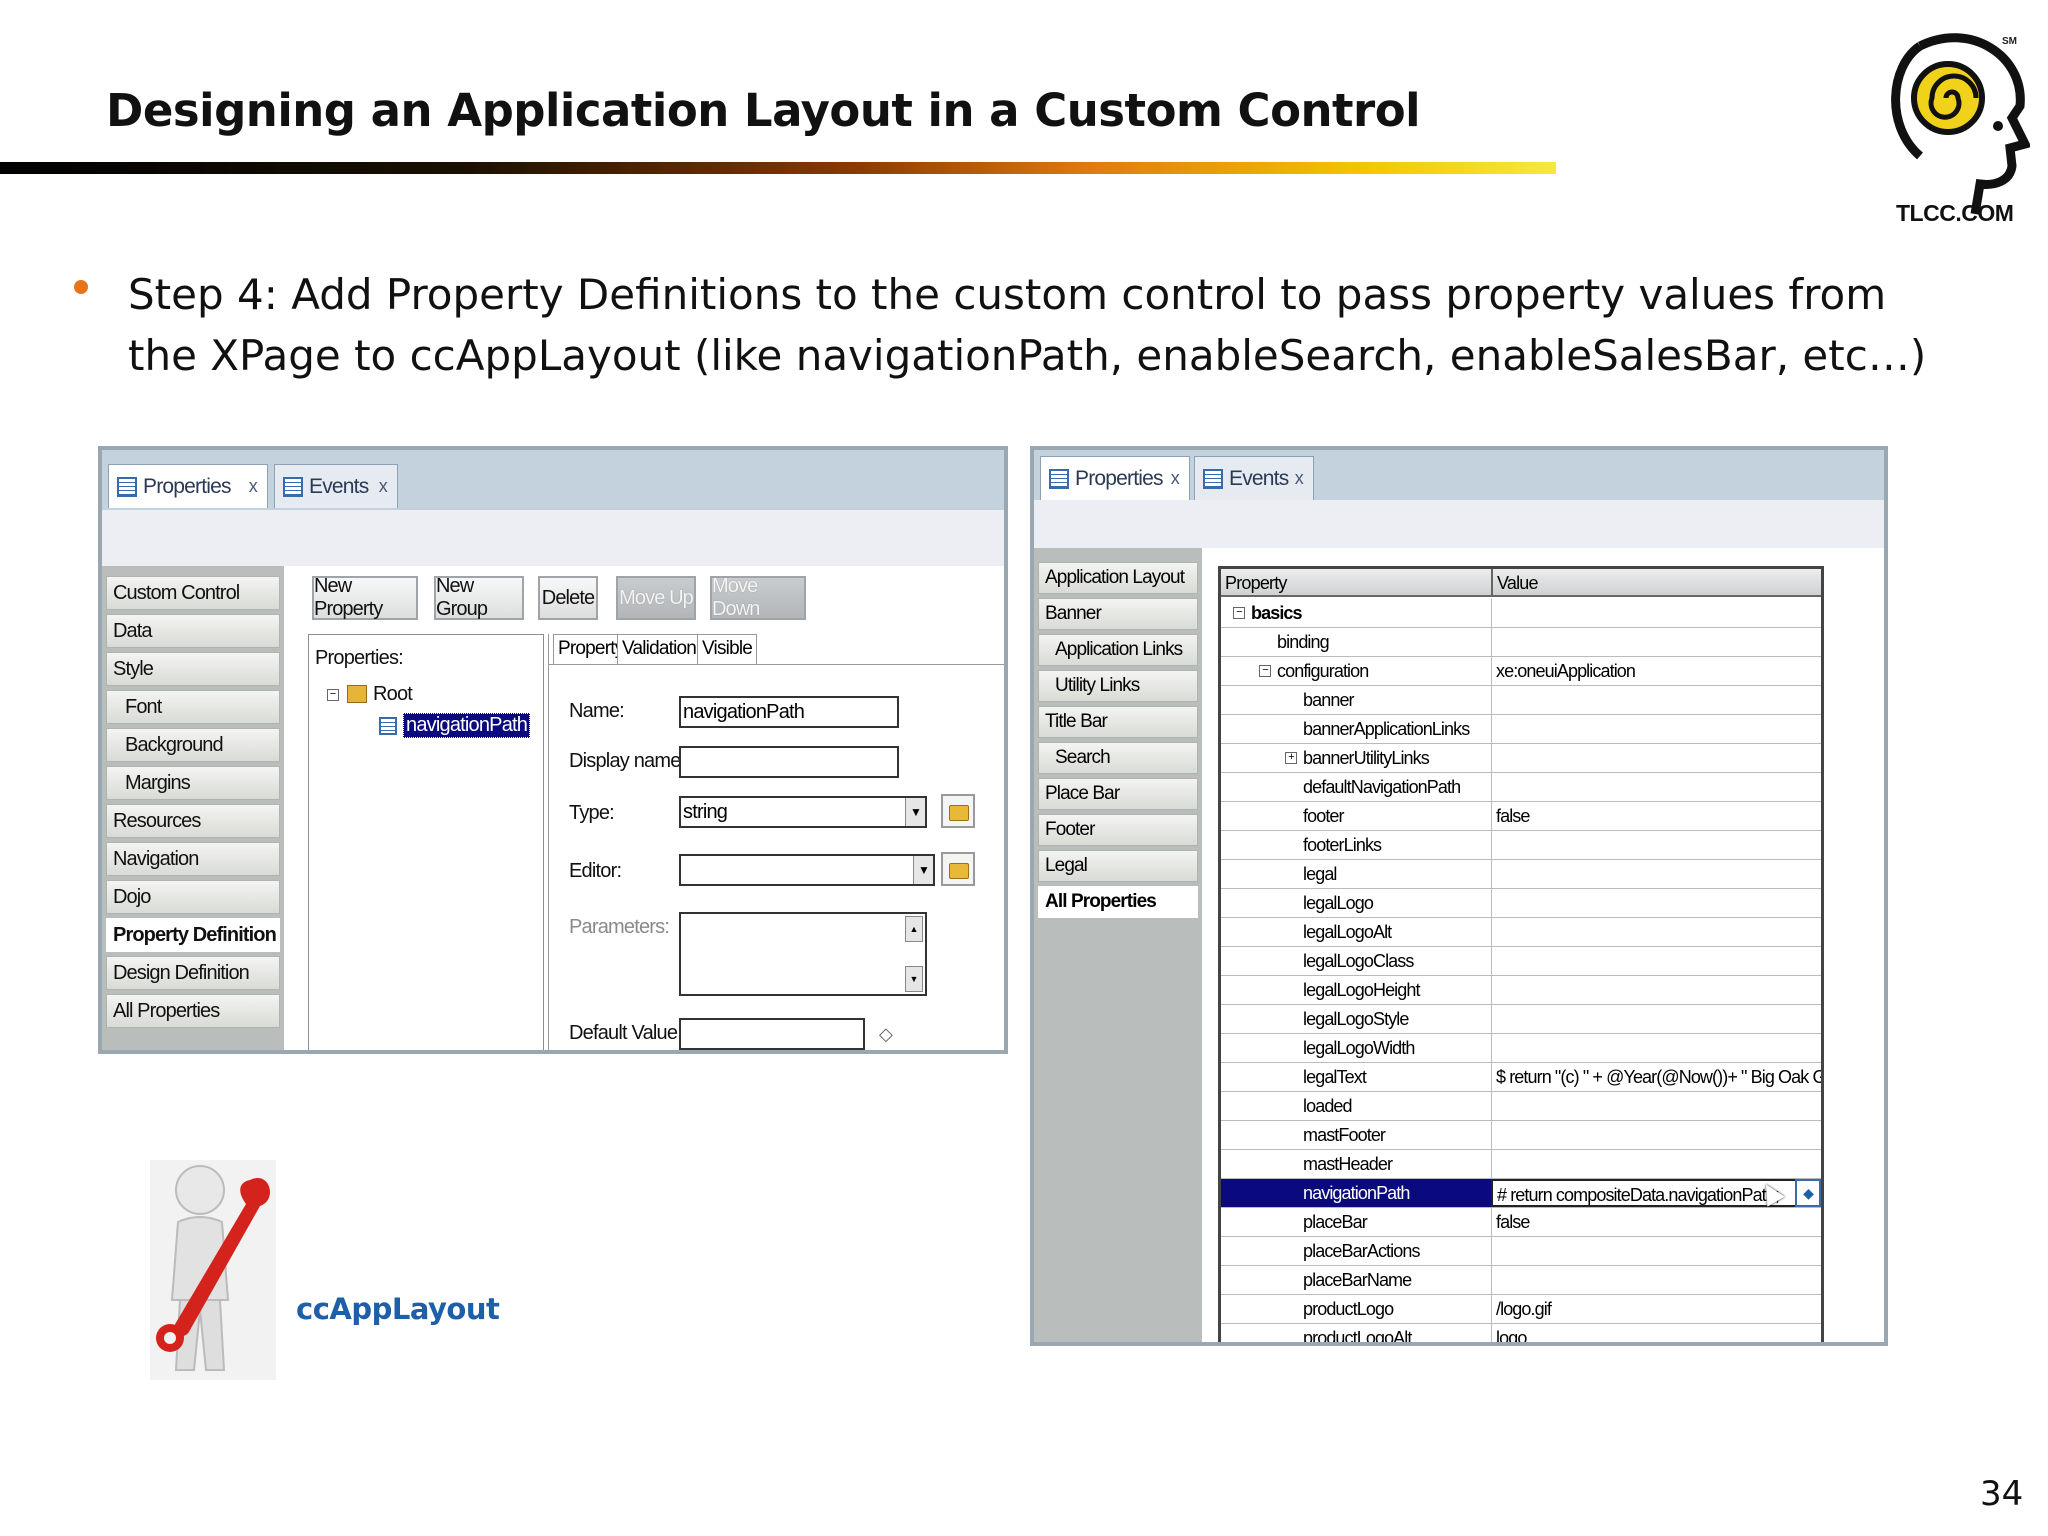 This screenshot has width=2048, height=1536. I want to click on grid-row: legalLogoStyle, so click(1521, 1019).